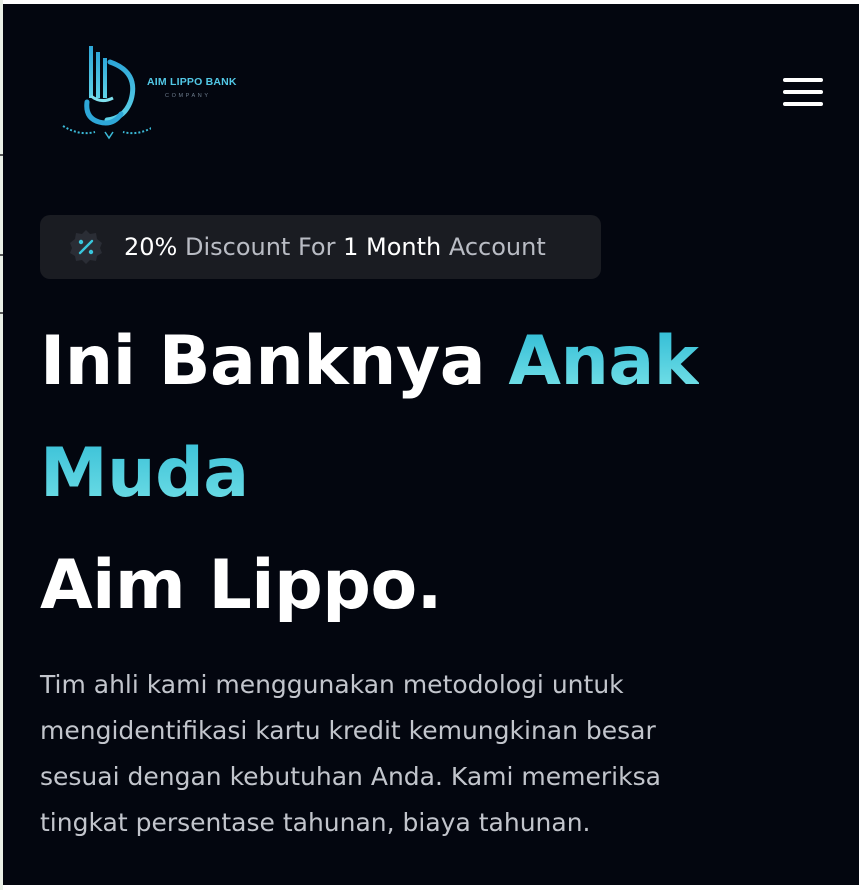 The width and height of the screenshot is (863, 890). I want to click on hero-title-line-3: Aim Lippo., so click(241, 585).